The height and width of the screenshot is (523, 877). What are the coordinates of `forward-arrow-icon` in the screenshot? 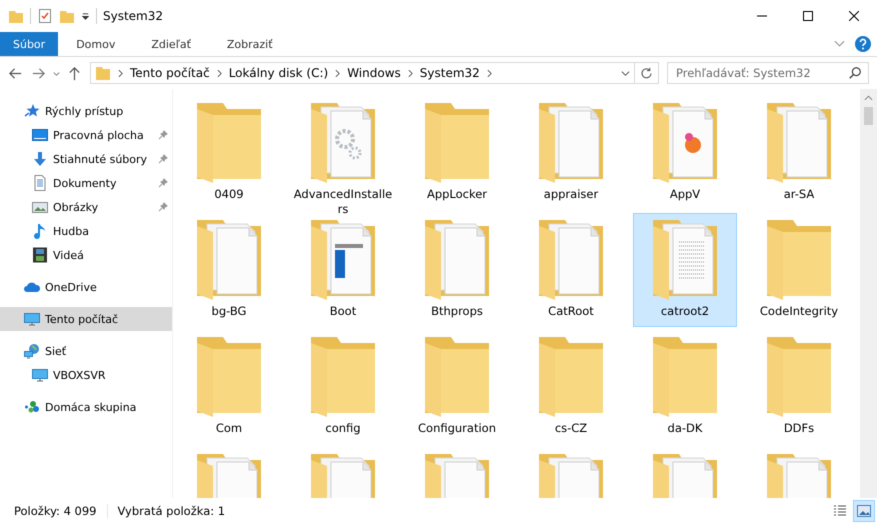 It's located at (38, 73).